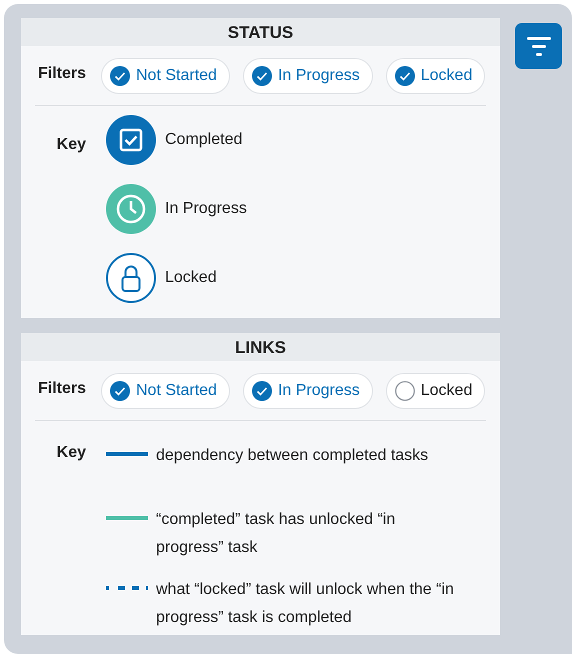 The image size is (572, 654). I want to click on checkbox-icon, so click(131, 140).